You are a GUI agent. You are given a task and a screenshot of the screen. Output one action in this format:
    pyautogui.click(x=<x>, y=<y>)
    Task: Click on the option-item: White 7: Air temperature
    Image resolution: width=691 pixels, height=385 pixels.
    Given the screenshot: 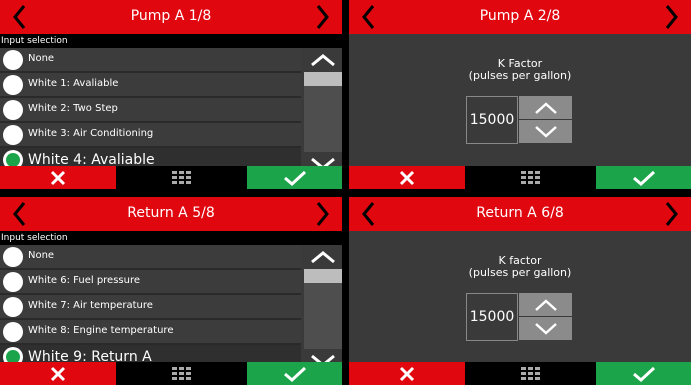 What is the action you would take?
    pyautogui.click(x=150, y=307)
    